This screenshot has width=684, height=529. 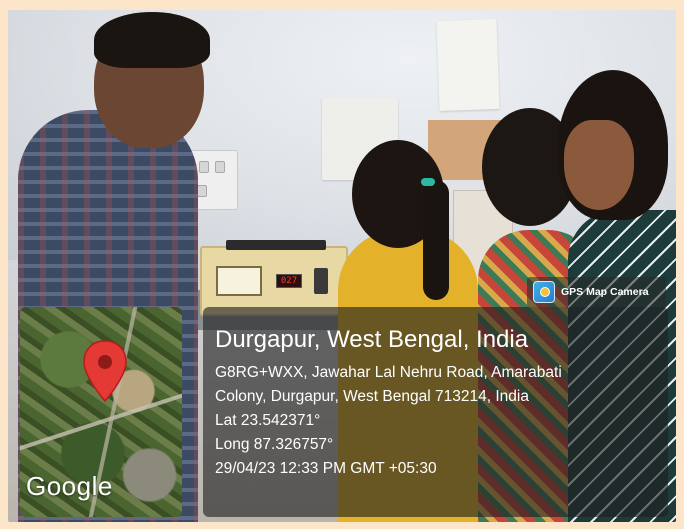 What do you see at coordinates (268, 420) in the screenshot?
I see `latitude: Lat 23.542371°` at bounding box center [268, 420].